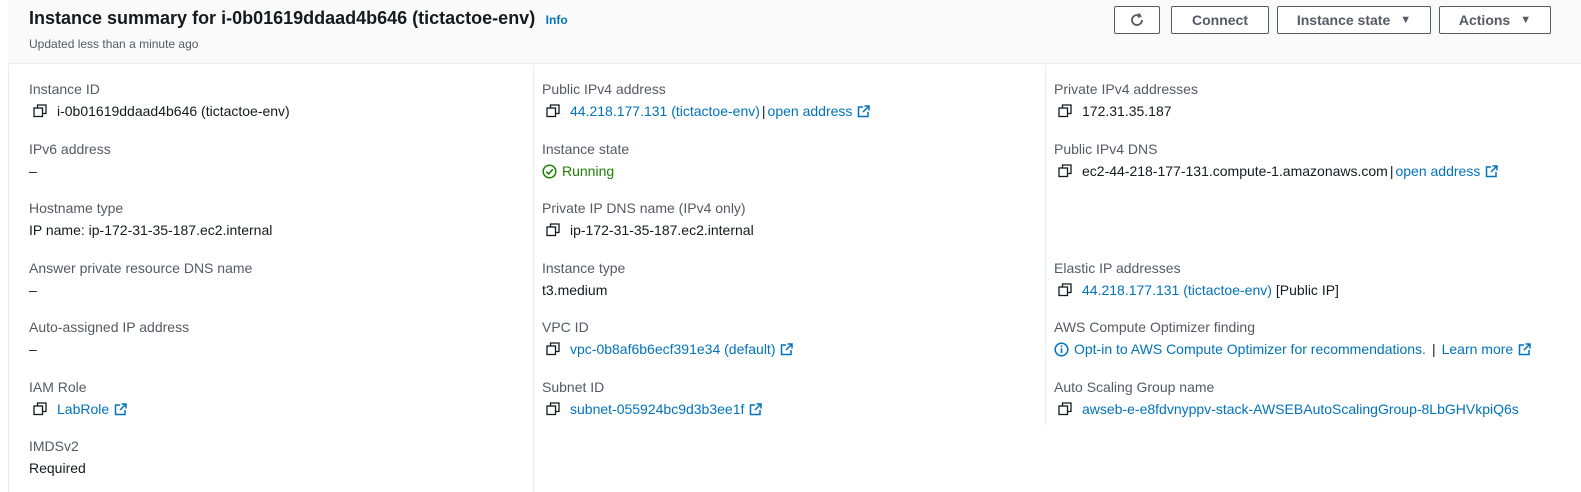 The width and height of the screenshot is (1581, 492). Describe the element at coordinates (64, 89) in the screenshot. I see `field-label: Instance ID` at that location.